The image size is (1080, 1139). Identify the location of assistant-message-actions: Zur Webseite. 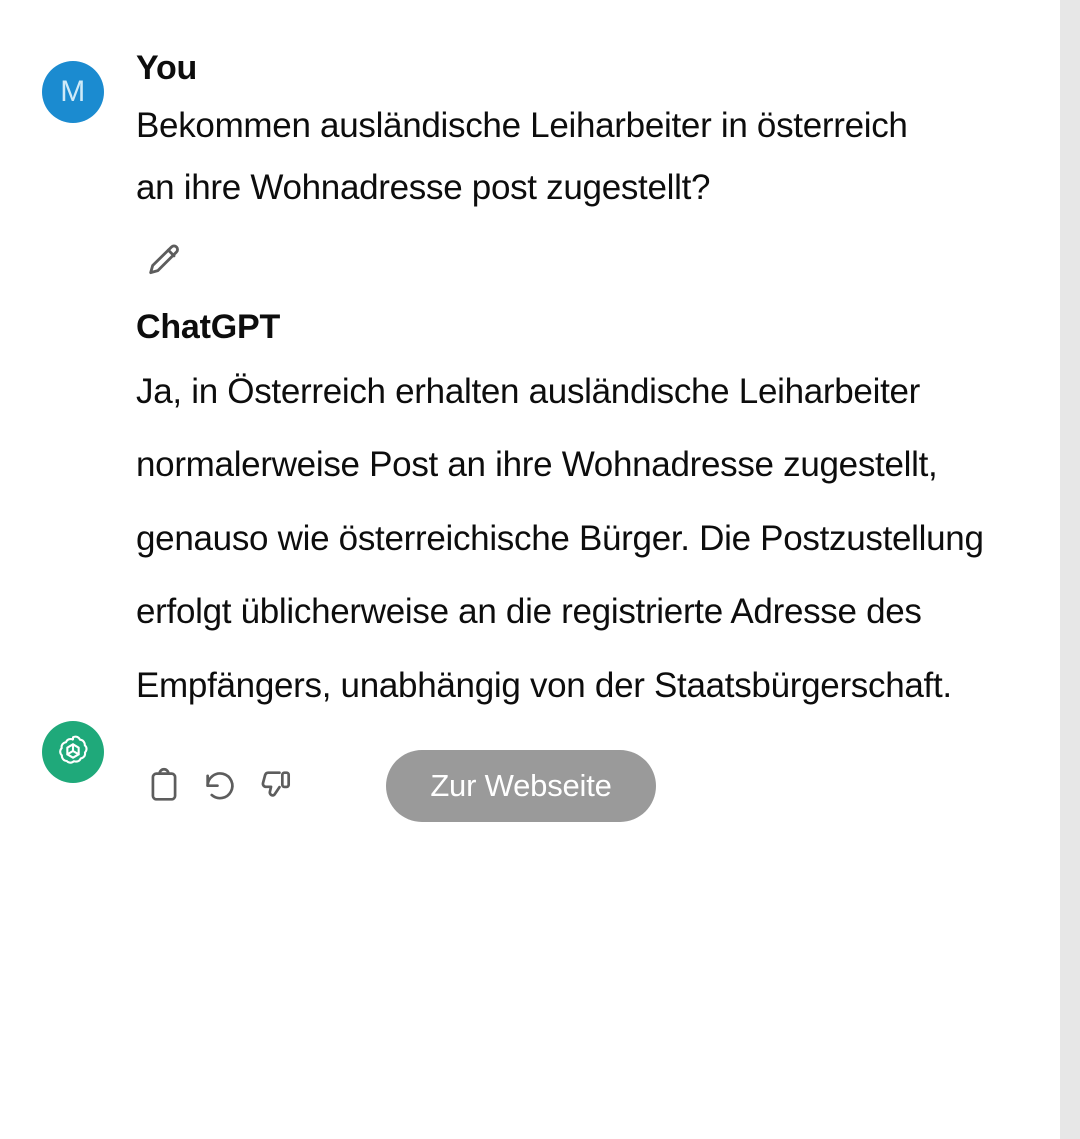
(598, 786).